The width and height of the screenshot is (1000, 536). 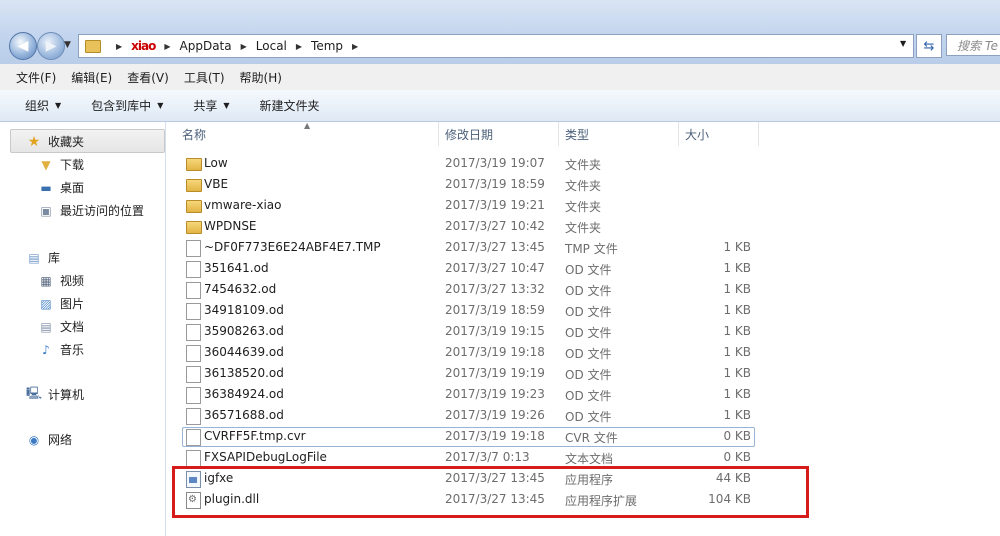 I want to click on file-name: VBE, so click(x=216, y=184).